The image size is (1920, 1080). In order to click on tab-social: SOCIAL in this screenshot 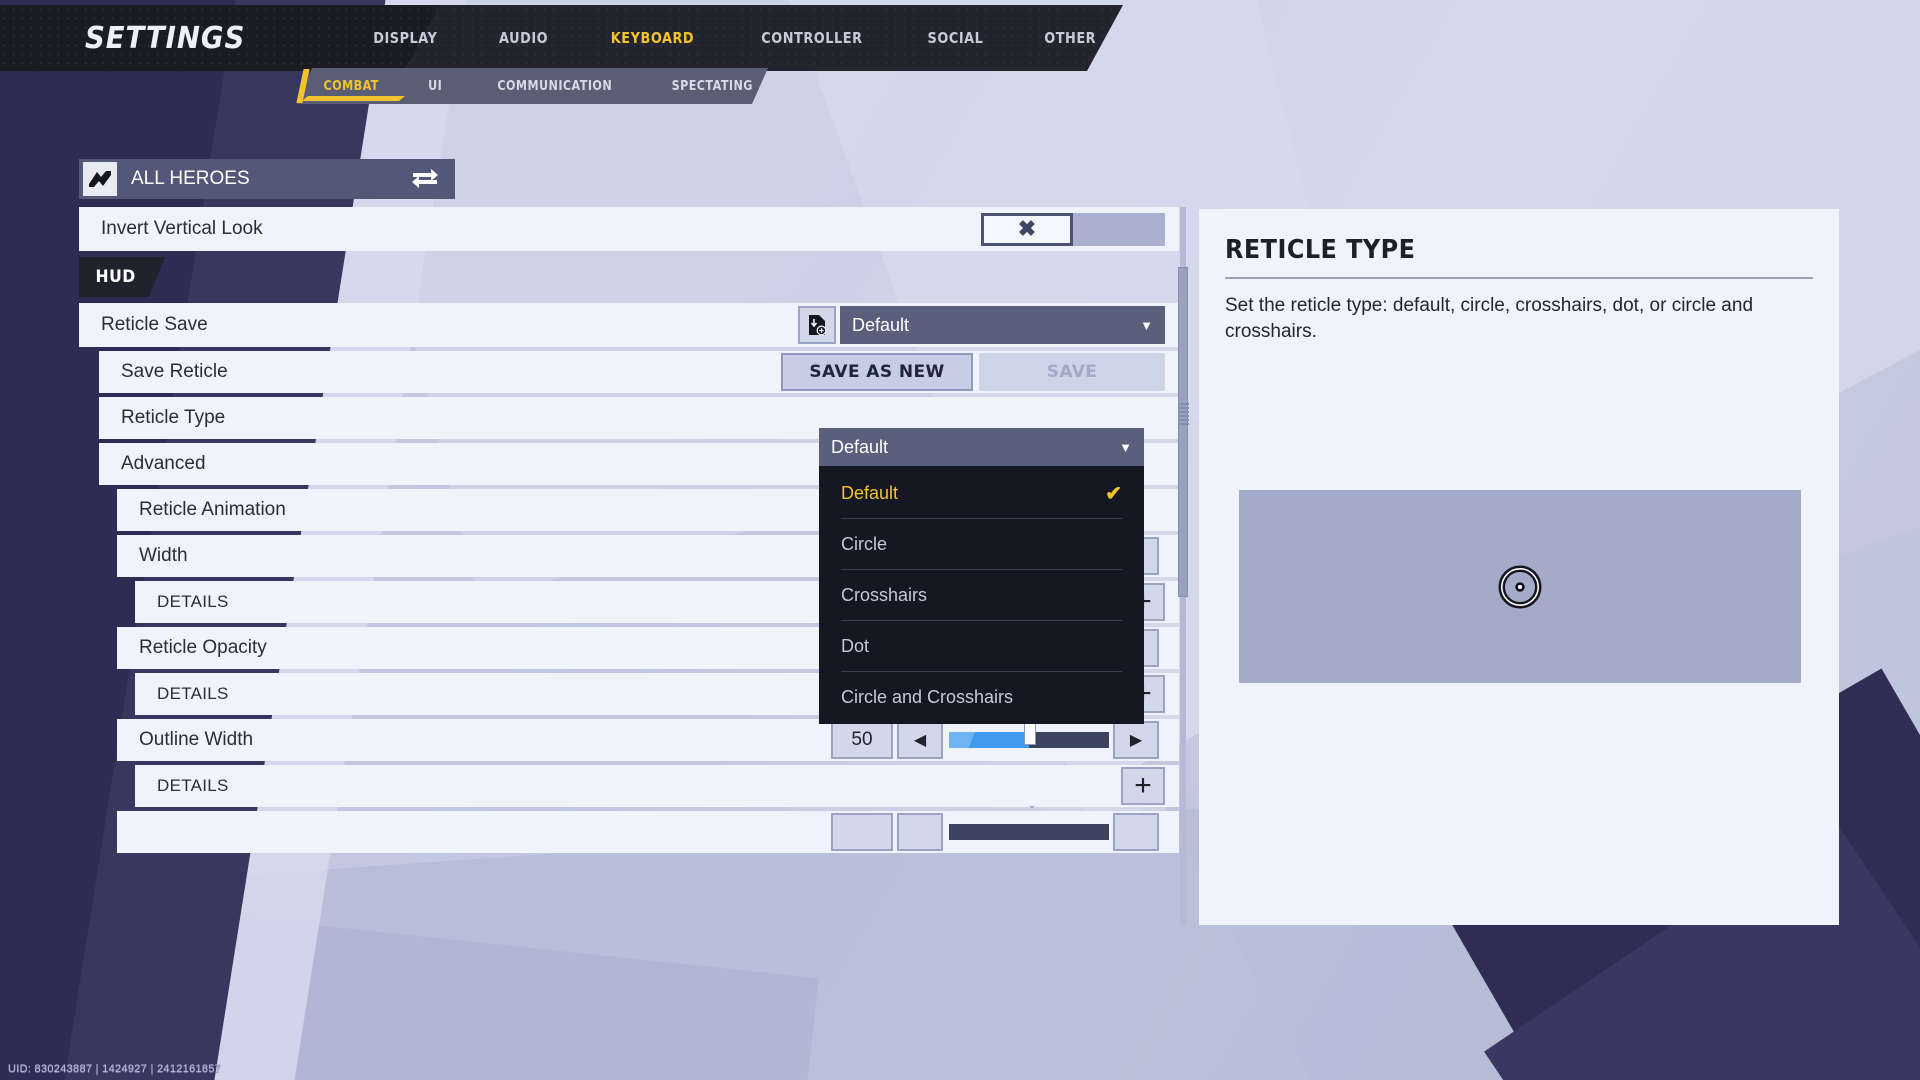, I will do `click(955, 38)`.